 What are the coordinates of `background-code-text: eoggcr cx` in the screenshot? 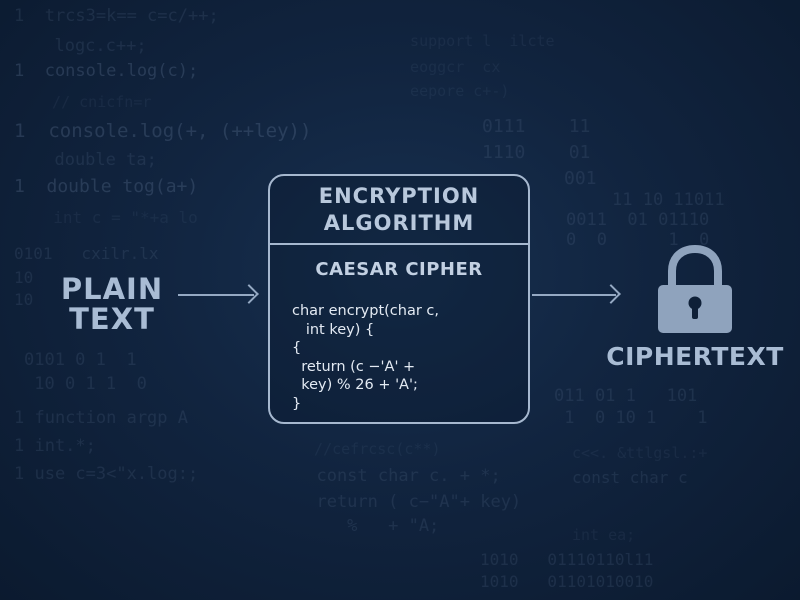 It's located at (446, 67).